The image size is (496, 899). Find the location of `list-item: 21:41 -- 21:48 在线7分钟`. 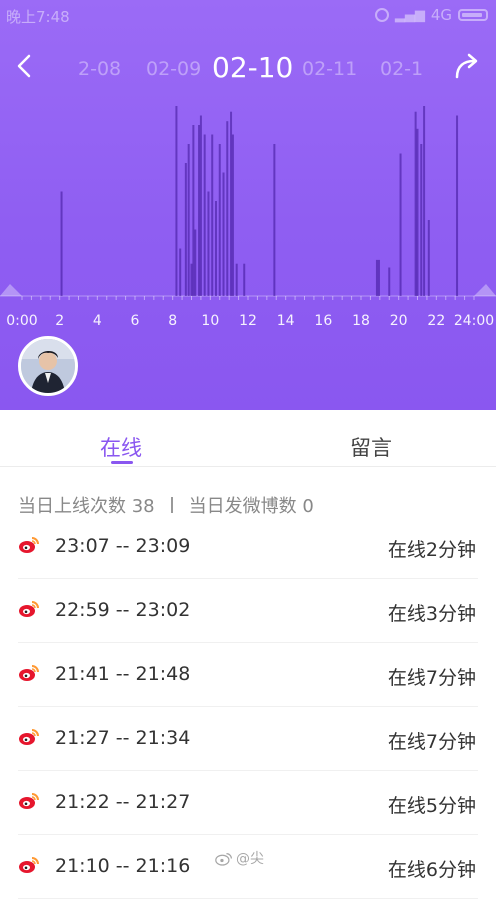

list-item: 21:41 -- 21:48 在线7分钟 is located at coordinates (248, 675).